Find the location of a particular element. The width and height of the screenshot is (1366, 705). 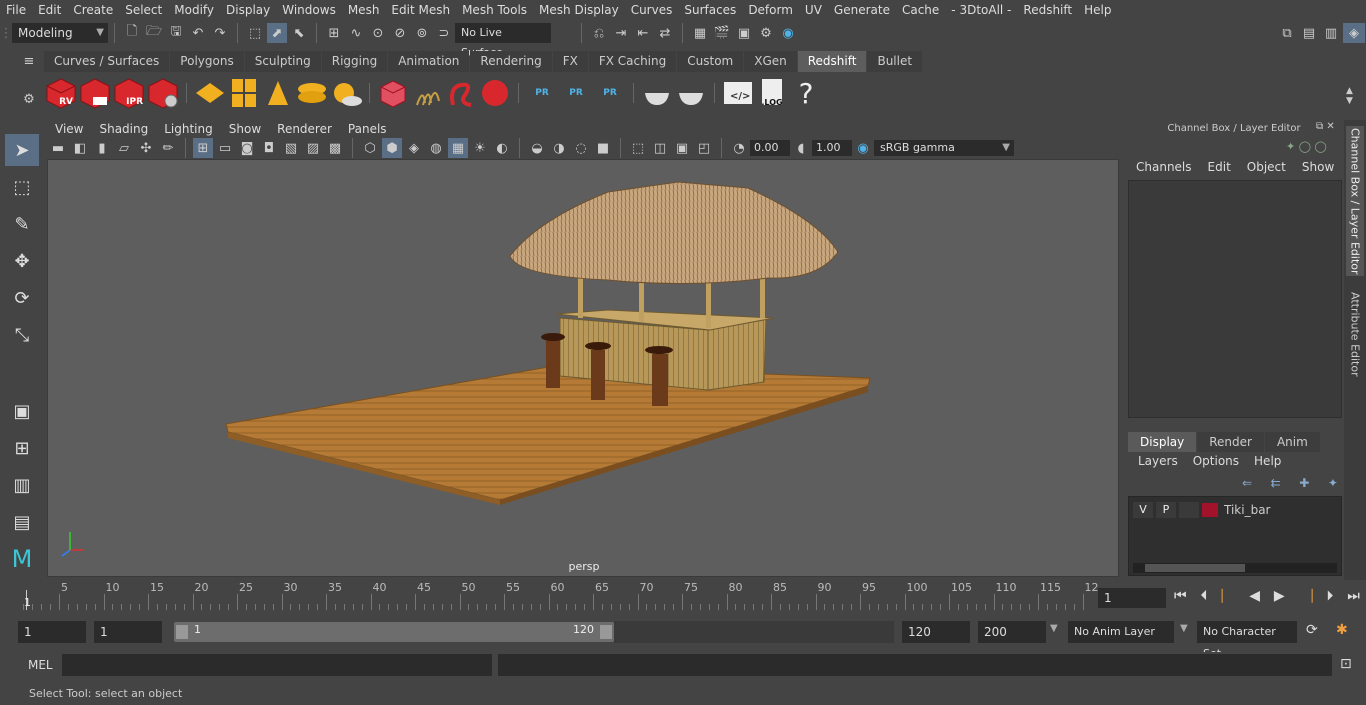

rotate-tool-icon: ⟳ is located at coordinates (22, 298).